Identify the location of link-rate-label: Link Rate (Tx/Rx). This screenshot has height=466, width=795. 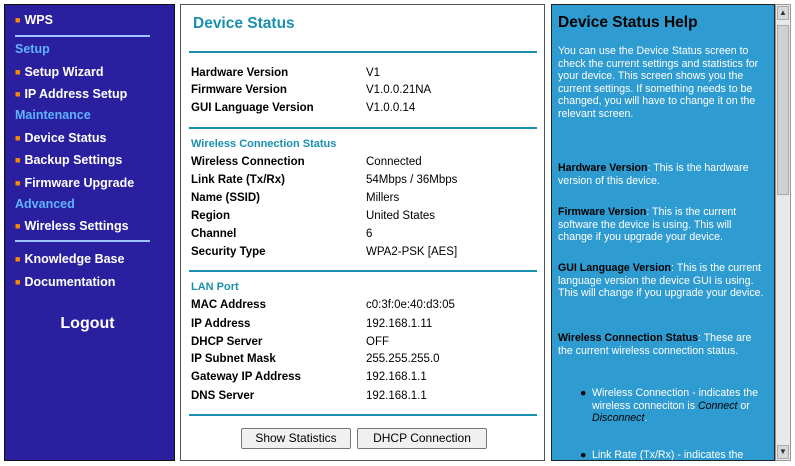
(238, 180).